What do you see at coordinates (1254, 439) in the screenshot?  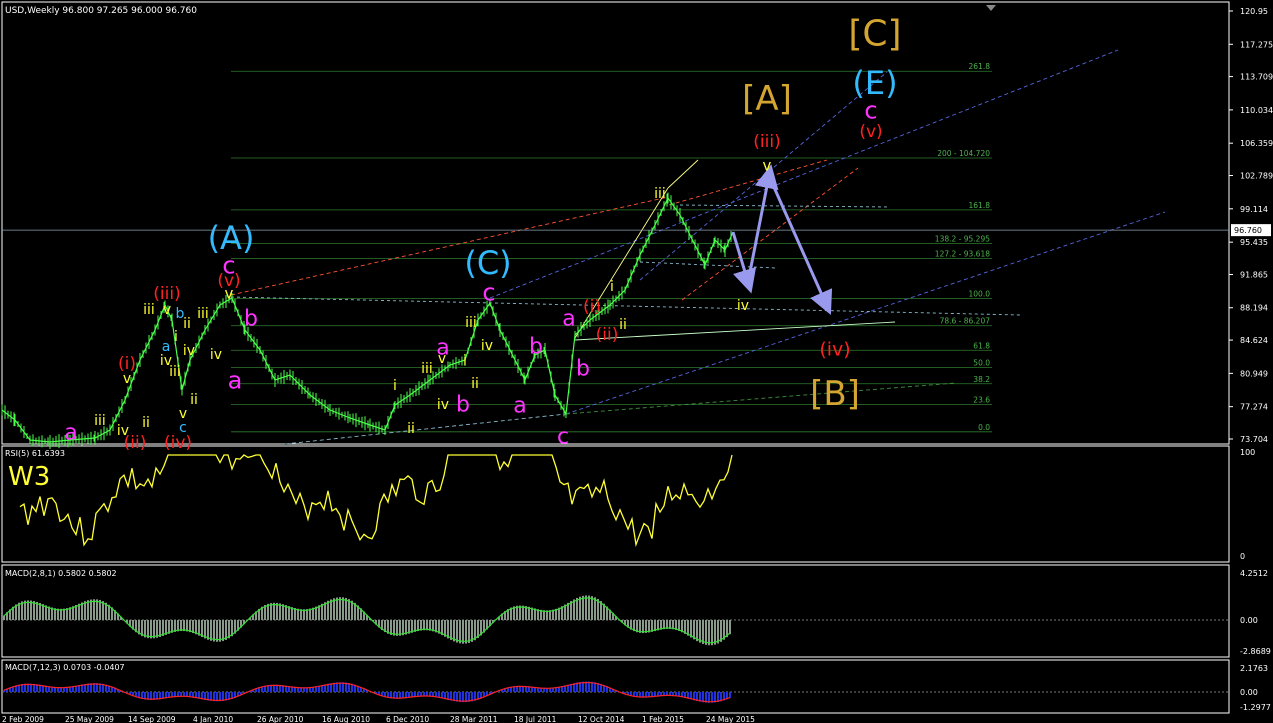 I see `price-tick-label: 73.704` at bounding box center [1254, 439].